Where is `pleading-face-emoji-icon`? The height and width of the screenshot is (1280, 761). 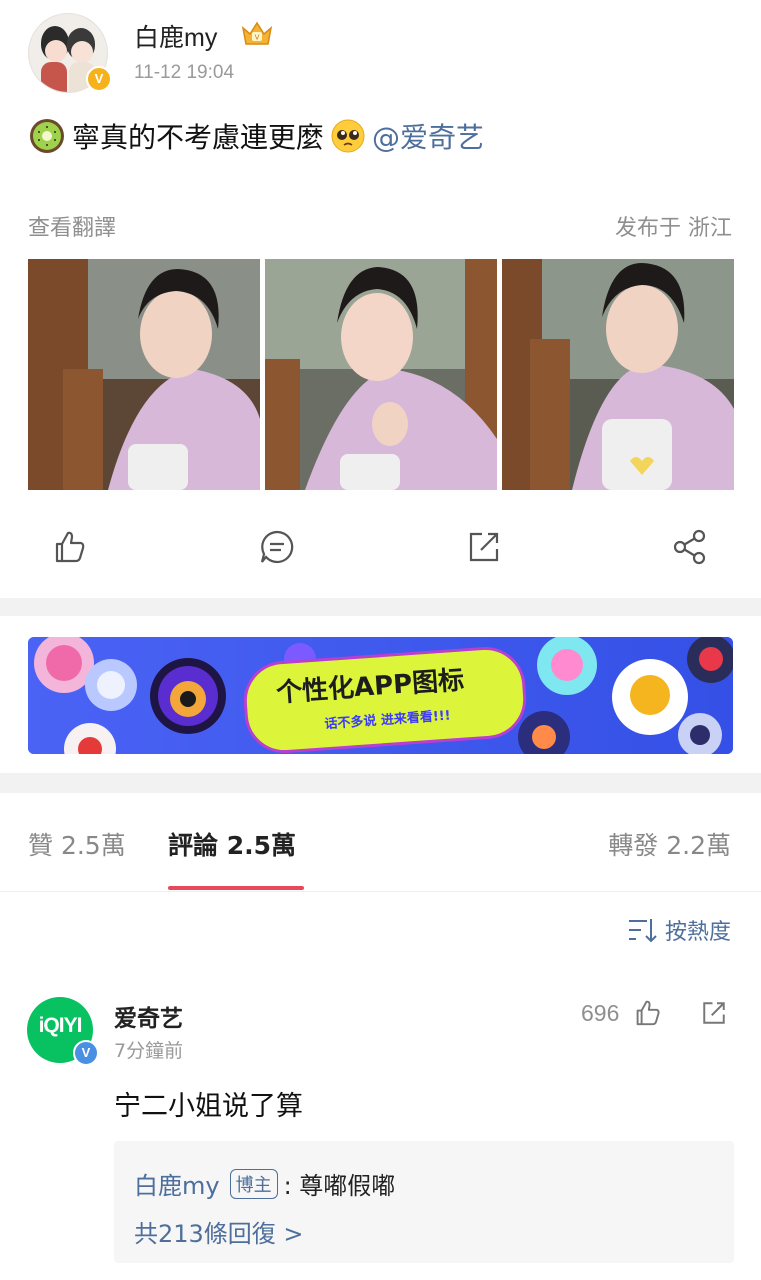 pleading-face-emoji-icon is located at coordinates (348, 136).